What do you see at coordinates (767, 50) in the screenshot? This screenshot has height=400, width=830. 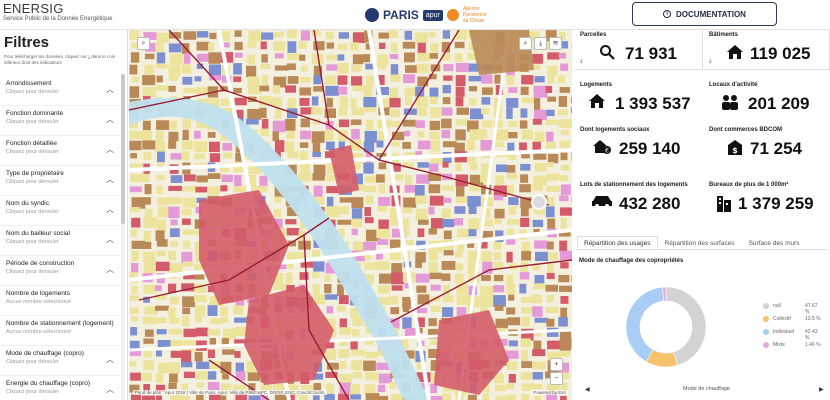 I see `kpi-batiments: Bâtiments 119 025 ⤓` at bounding box center [767, 50].